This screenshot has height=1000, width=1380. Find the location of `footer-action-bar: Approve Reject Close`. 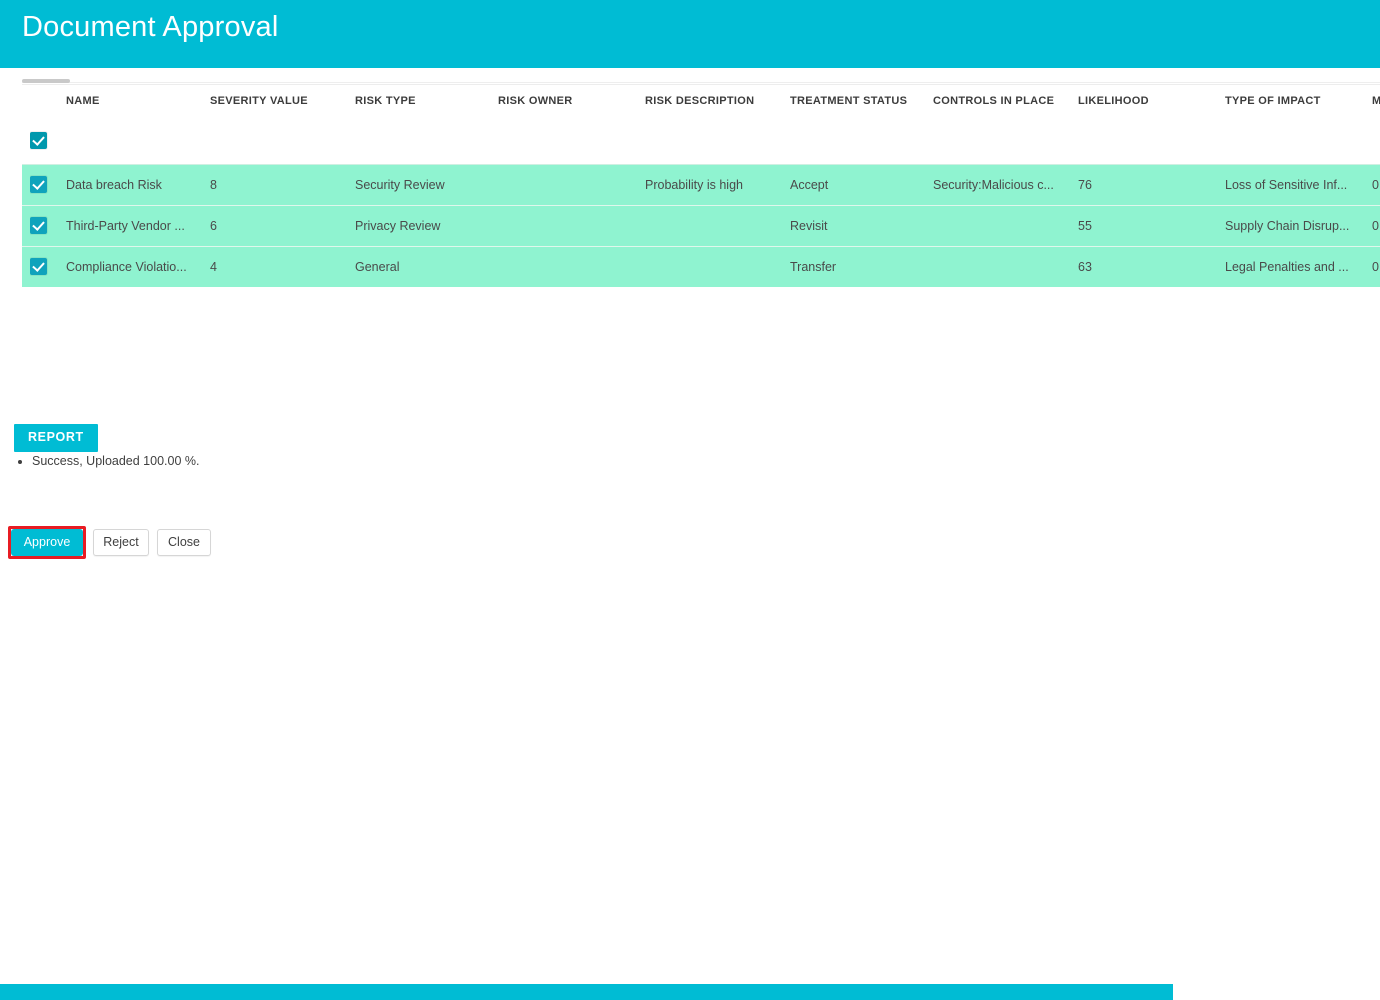

footer-action-bar: Approve Reject Close is located at coordinates (690, 544).